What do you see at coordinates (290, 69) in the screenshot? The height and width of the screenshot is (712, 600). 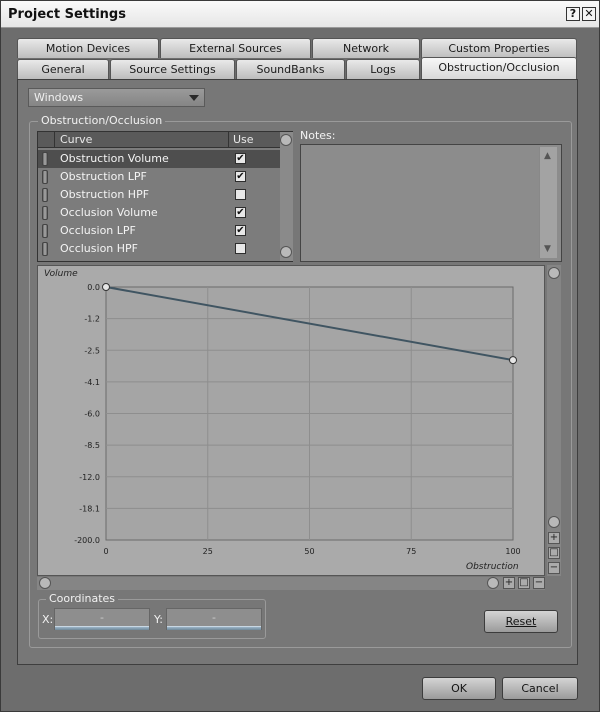 I see `tab-soundbanks: SoundBanks` at bounding box center [290, 69].